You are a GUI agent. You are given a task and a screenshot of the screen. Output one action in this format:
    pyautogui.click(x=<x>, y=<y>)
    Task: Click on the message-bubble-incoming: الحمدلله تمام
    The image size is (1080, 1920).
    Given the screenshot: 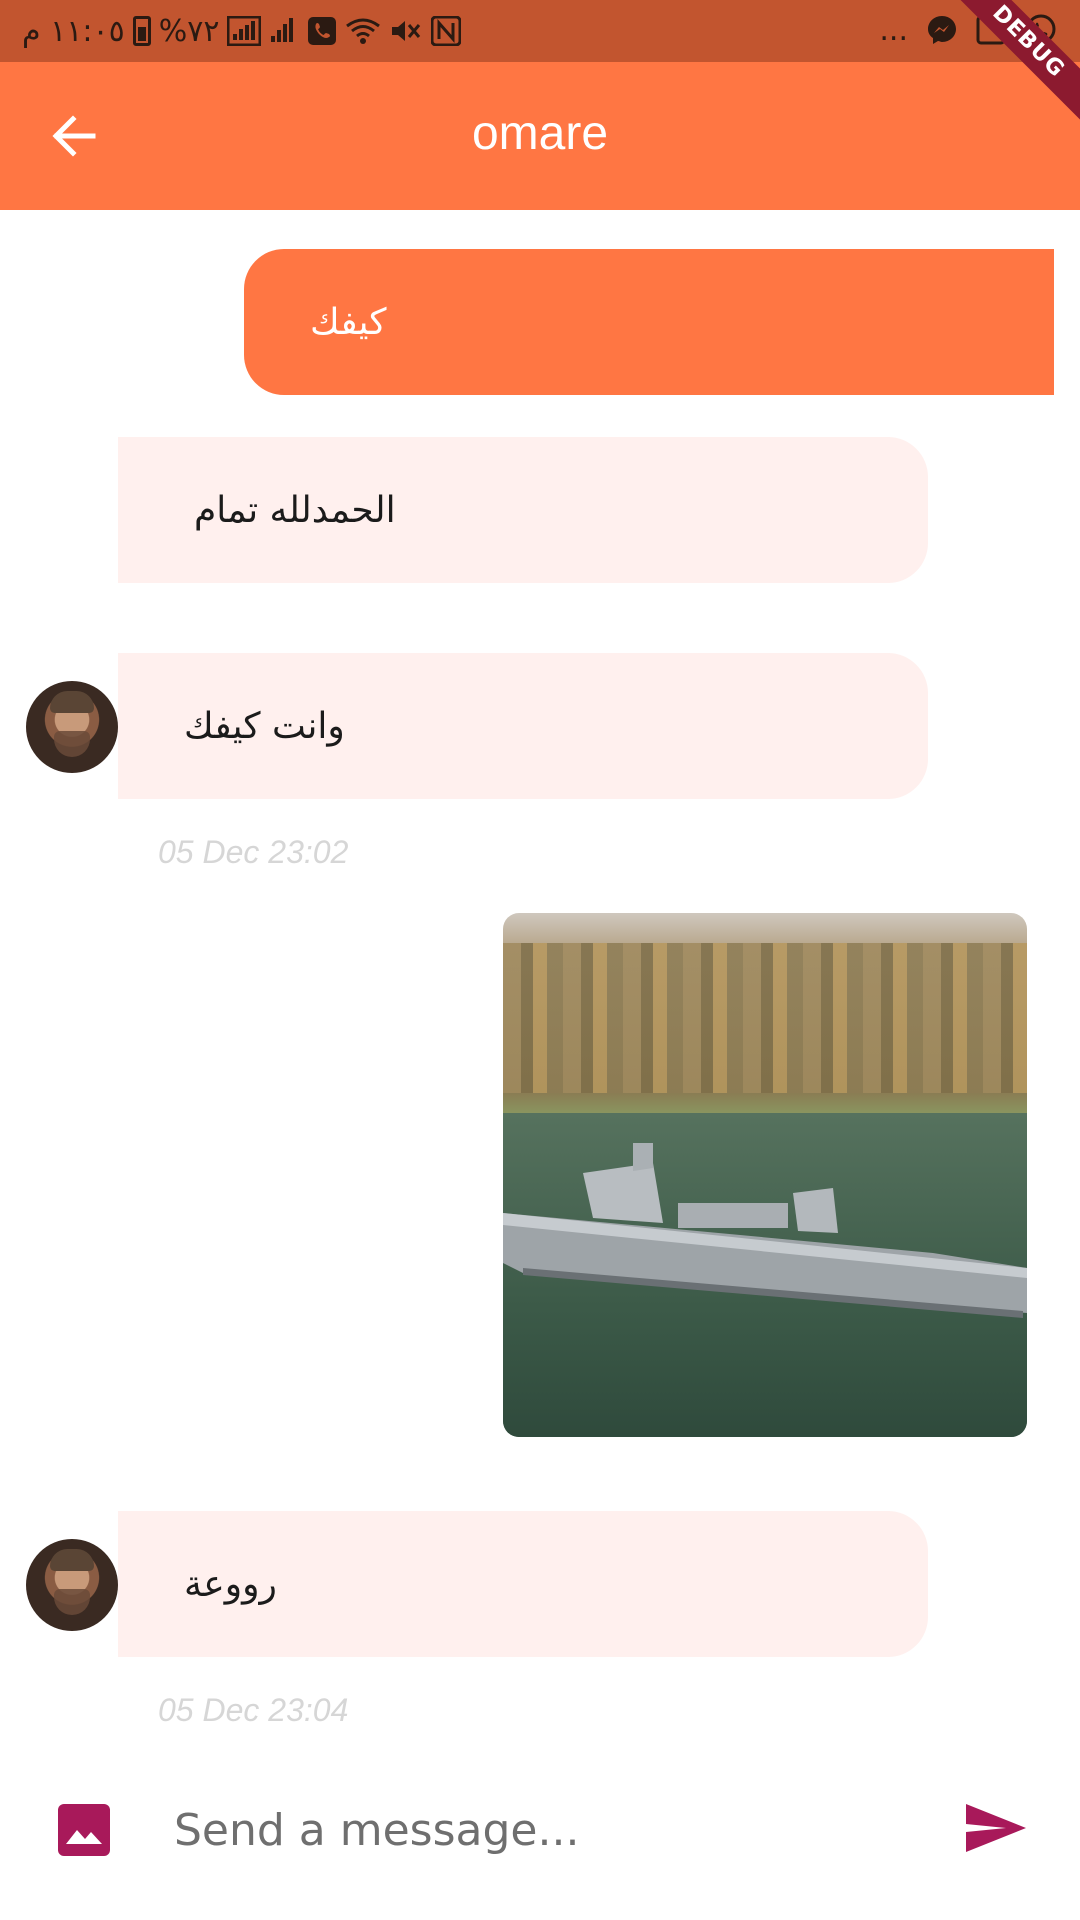 What is the action you would take?
    pyautogui.click(x=523, y=510)
    